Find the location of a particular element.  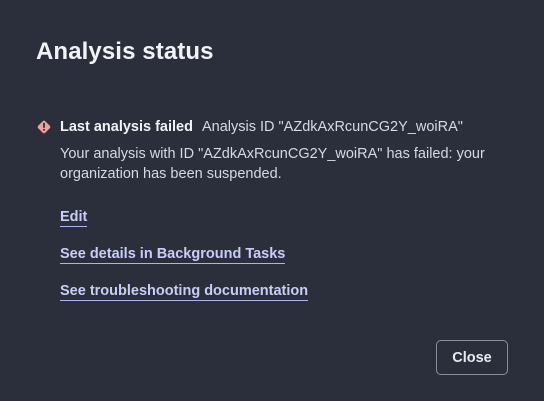

status-title: Last analysis failed is located at coordinates (126, 127).